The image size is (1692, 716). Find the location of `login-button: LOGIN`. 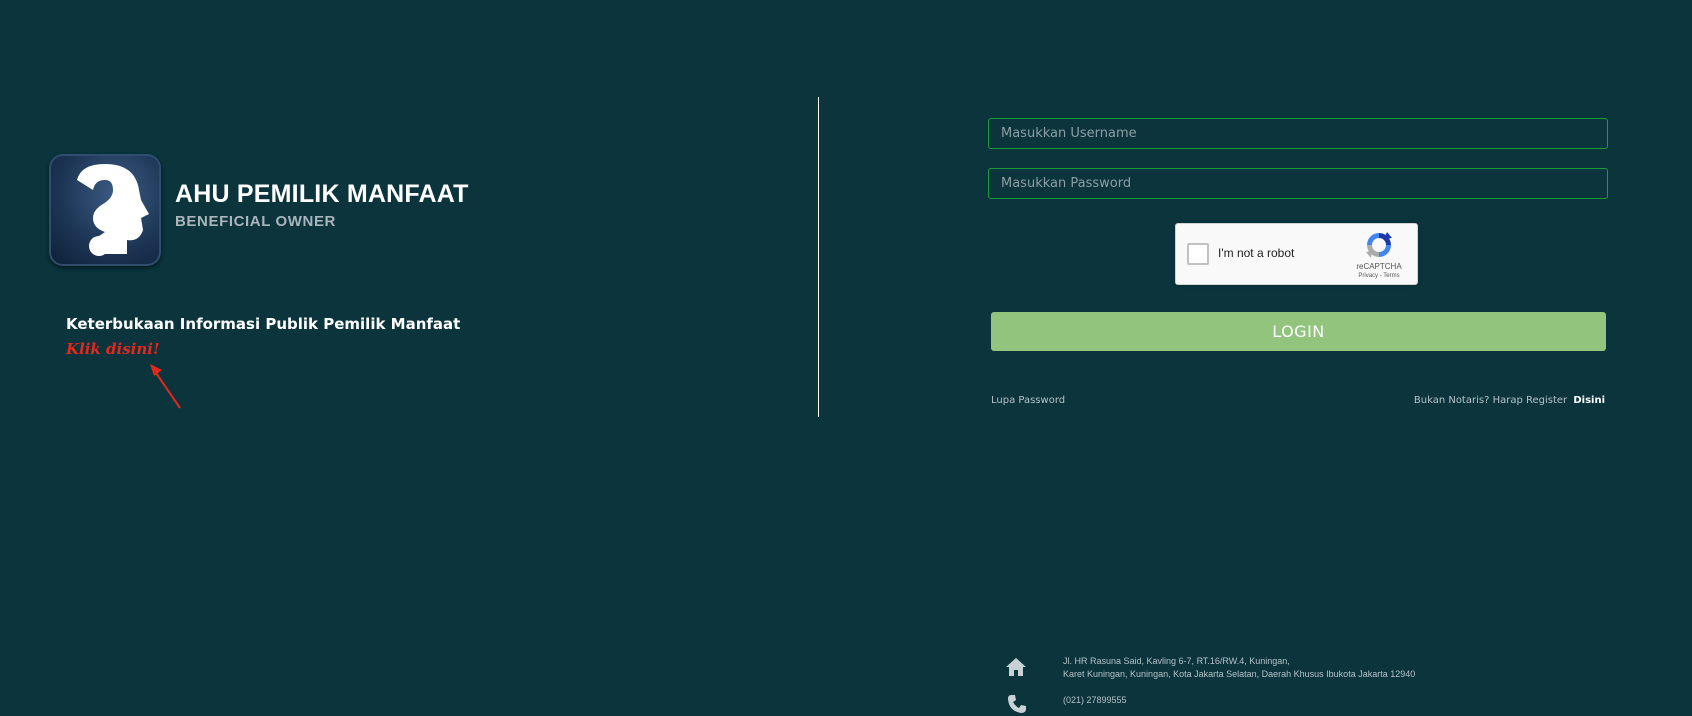

login-button: LOGIN is located at coordinates (1298, 331).